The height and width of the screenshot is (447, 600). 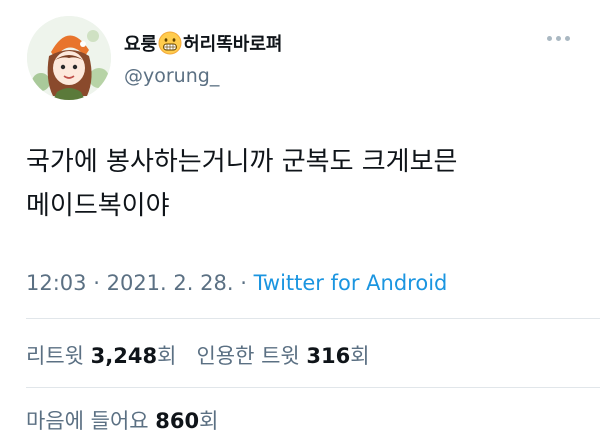 I want to click on like-count: 860, so click(x=177, y=421).